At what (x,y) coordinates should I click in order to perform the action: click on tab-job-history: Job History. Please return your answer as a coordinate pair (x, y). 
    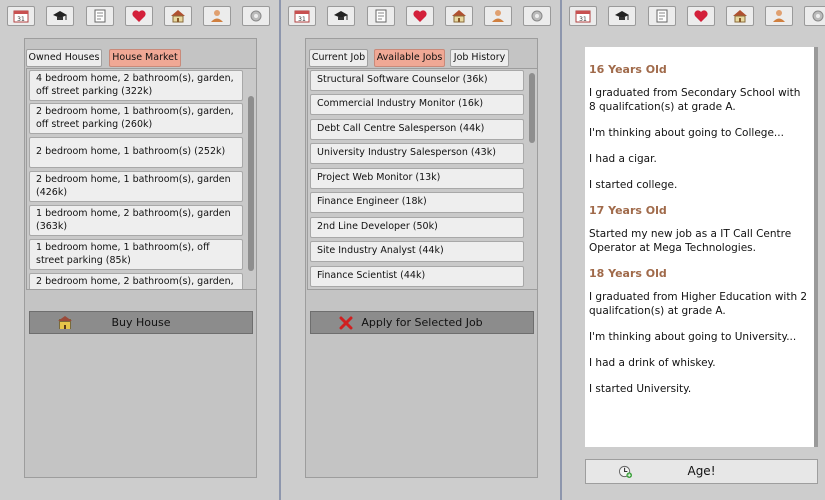
    Looking at the image, I should click on (479, 58).